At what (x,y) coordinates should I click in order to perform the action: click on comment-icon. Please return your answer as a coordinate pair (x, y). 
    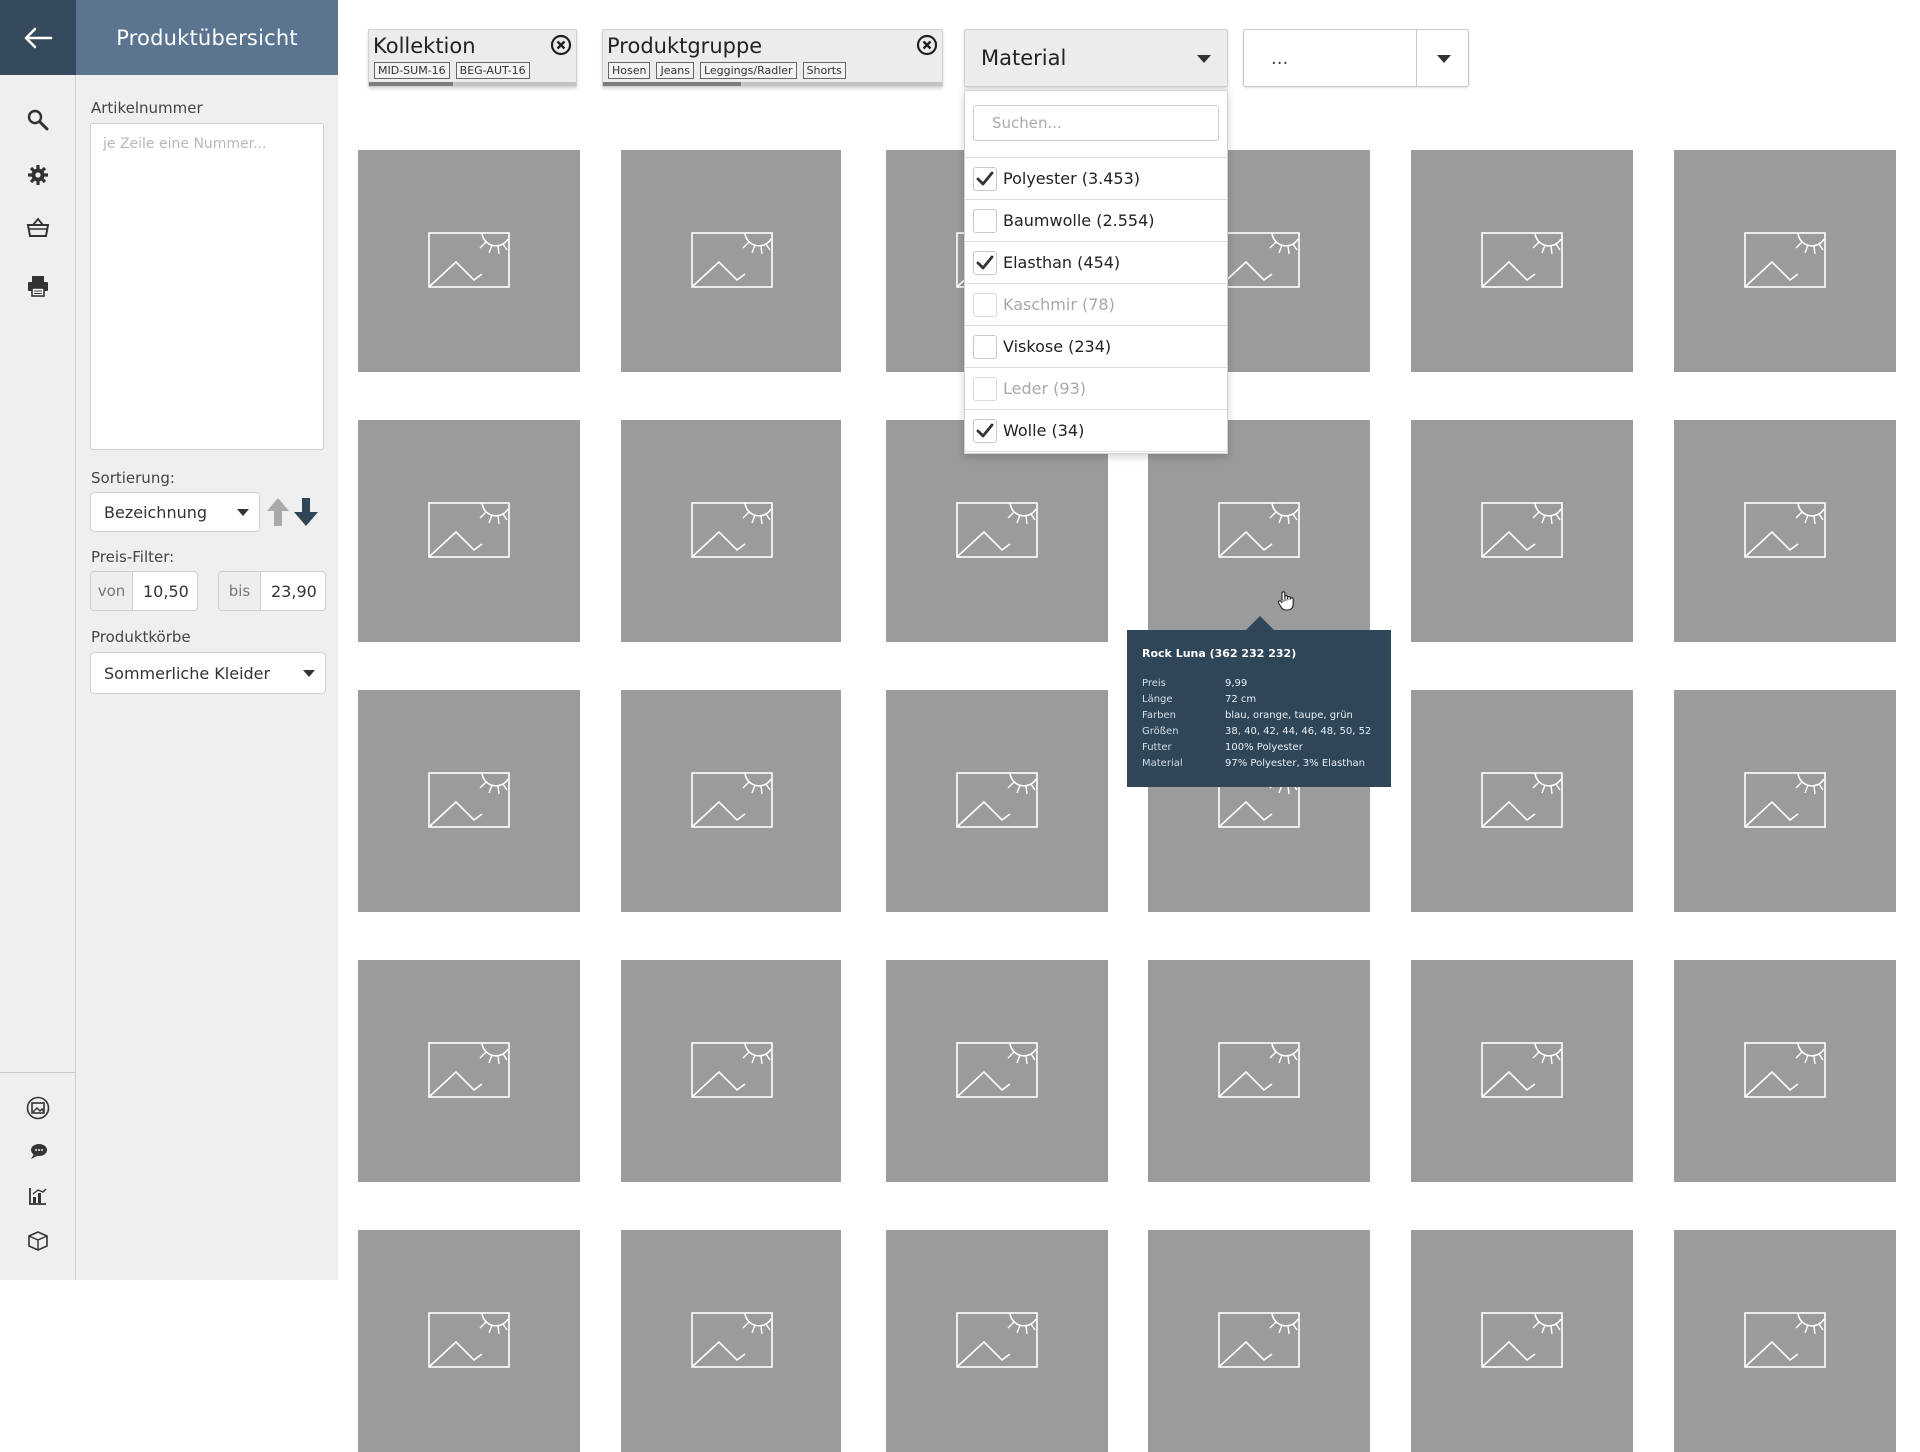
    Looking at the image, I should click on (38, 1152).